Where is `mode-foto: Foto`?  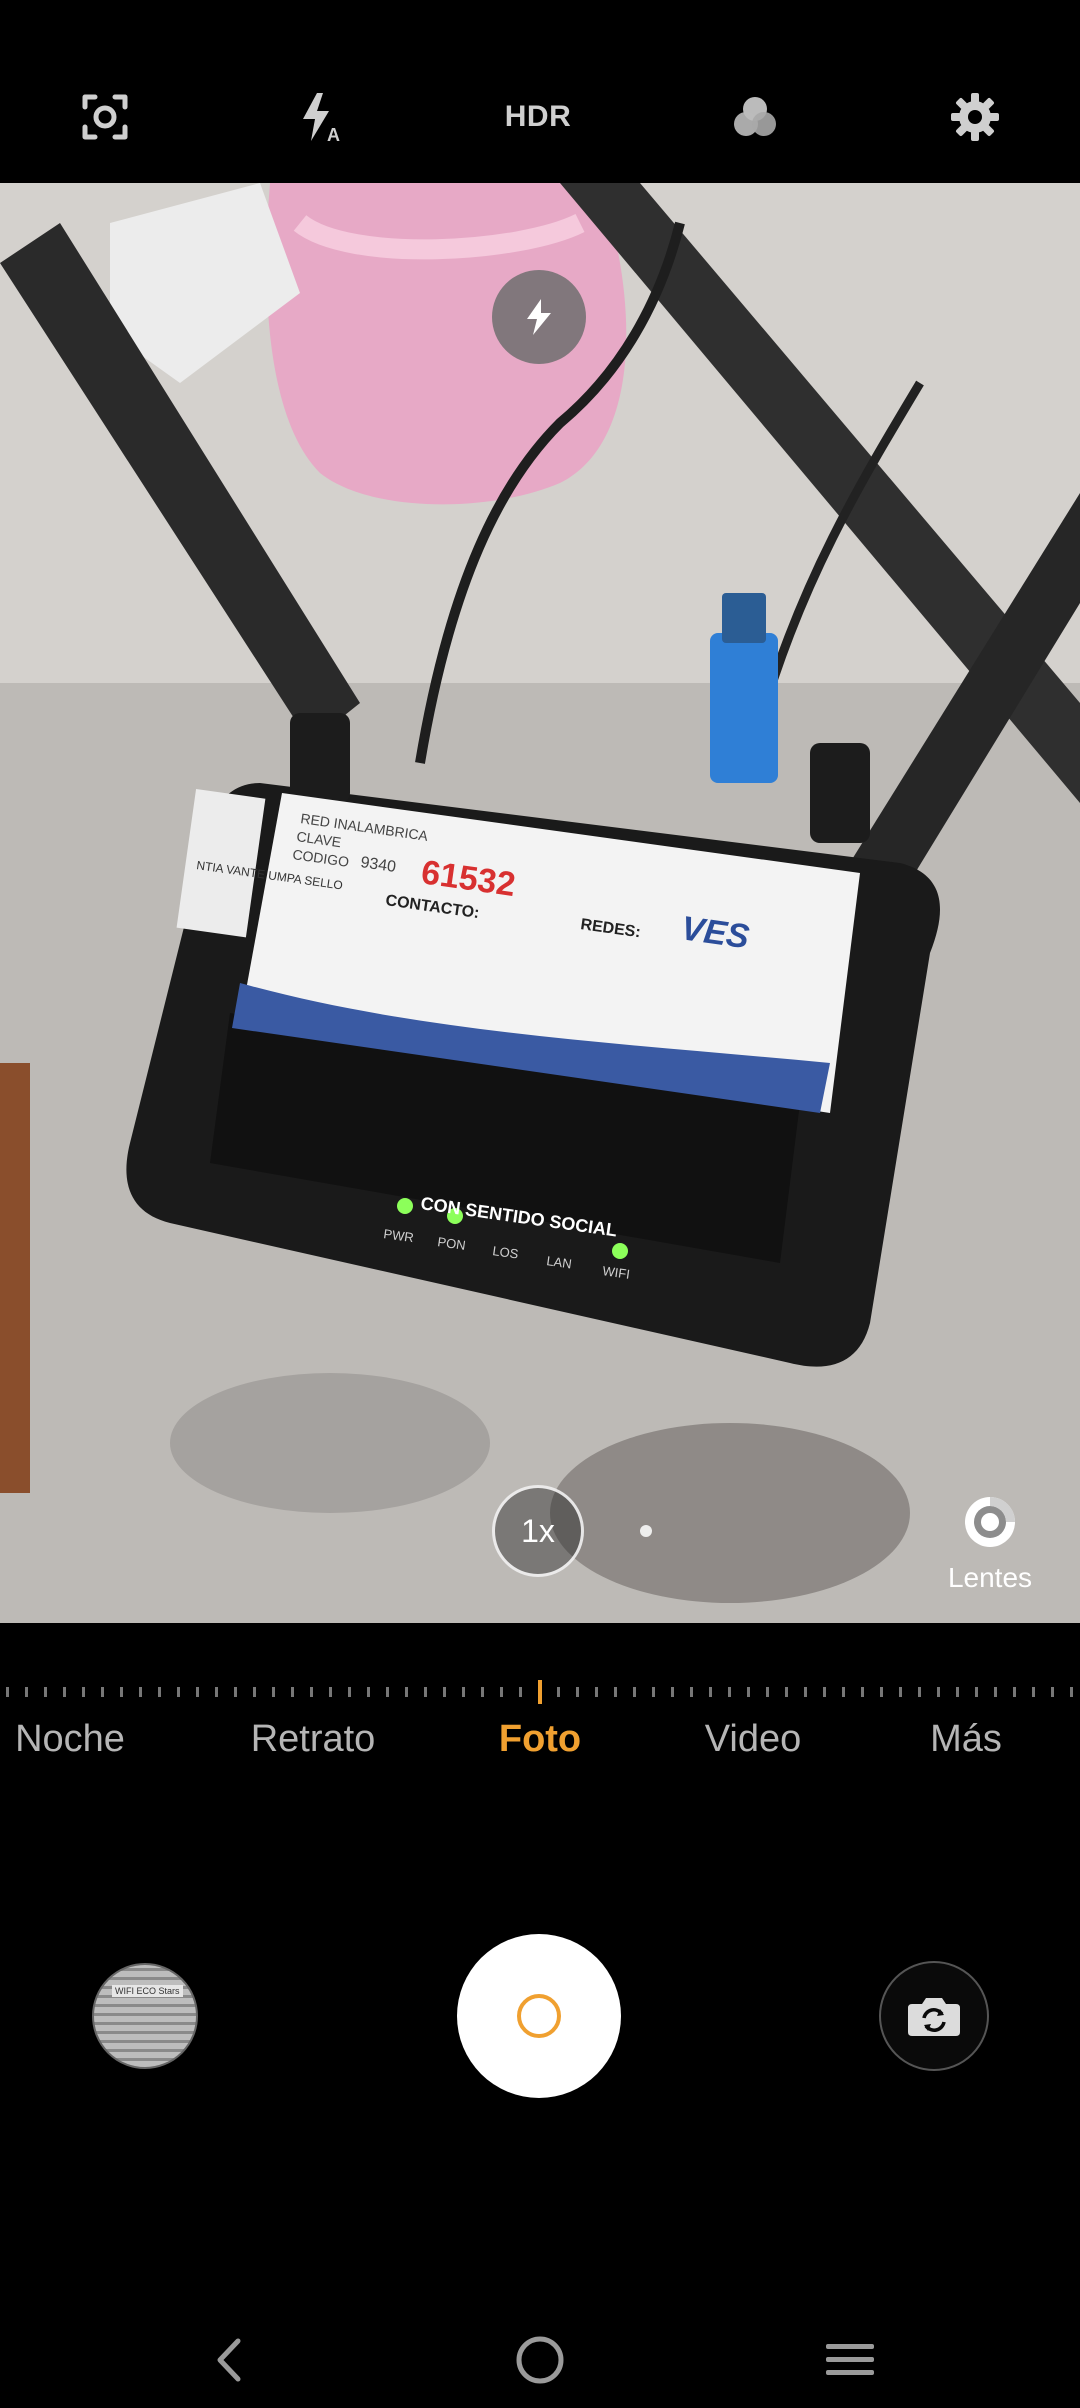
mode-foto: Foto is located at coordinates (540, 1739).